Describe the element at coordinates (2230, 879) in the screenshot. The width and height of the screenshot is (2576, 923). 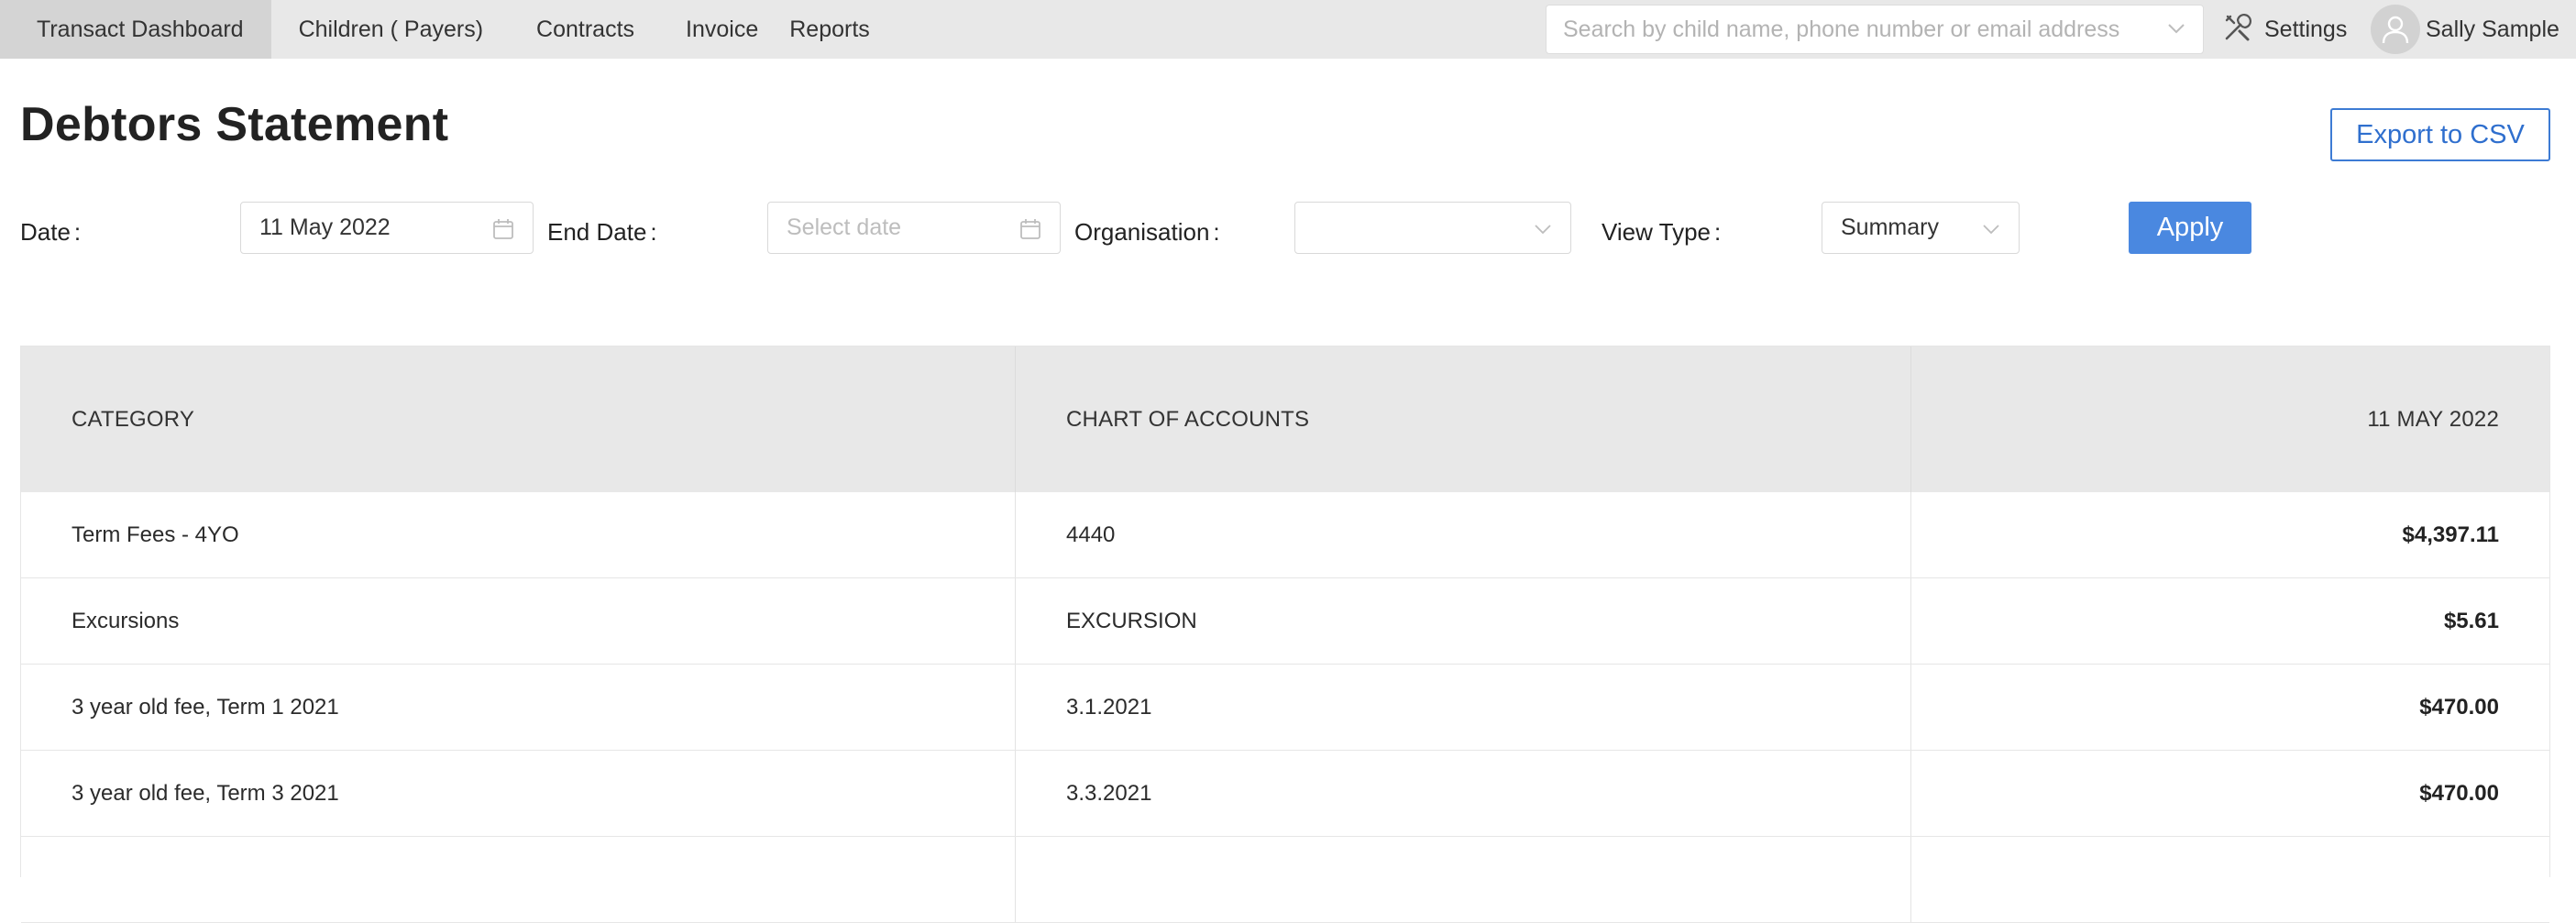
I see `amount-cell` at that location.